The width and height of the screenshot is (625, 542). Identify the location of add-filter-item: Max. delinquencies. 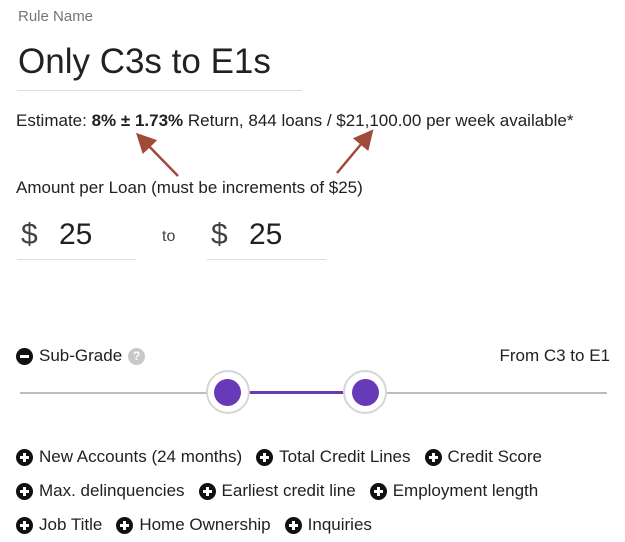
(100, 491).